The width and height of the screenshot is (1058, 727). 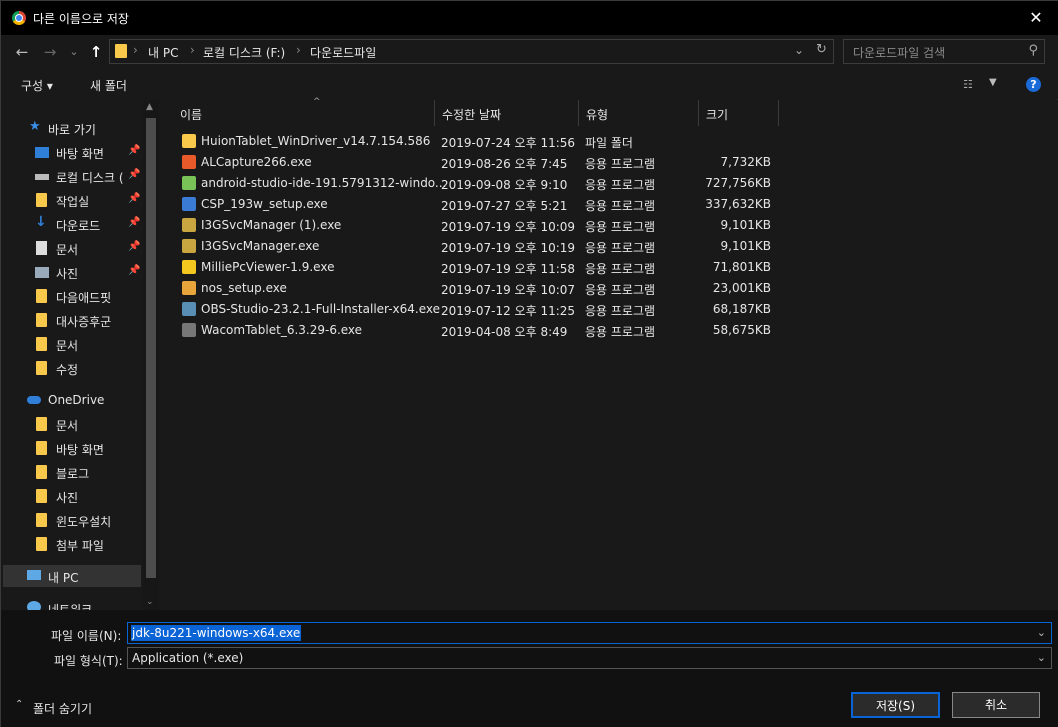 What do you see at coordinates (189, 288) in the screenshot?
I see `nos-icon` at bounding box center [189, 288].